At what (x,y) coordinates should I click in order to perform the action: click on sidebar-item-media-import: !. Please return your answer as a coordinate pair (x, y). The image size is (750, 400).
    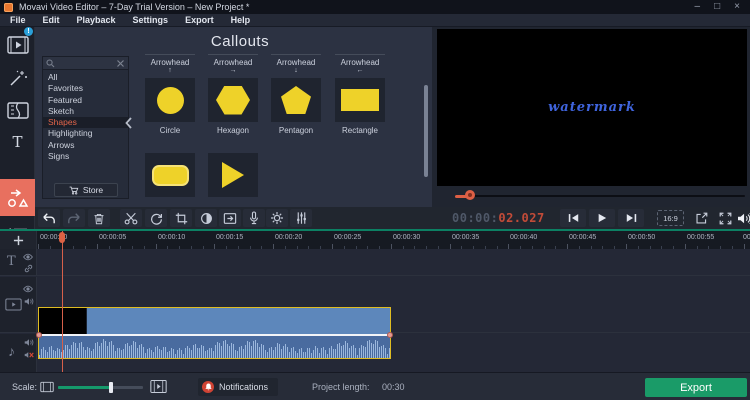
    Looking at the image, I should click on (17, 42).